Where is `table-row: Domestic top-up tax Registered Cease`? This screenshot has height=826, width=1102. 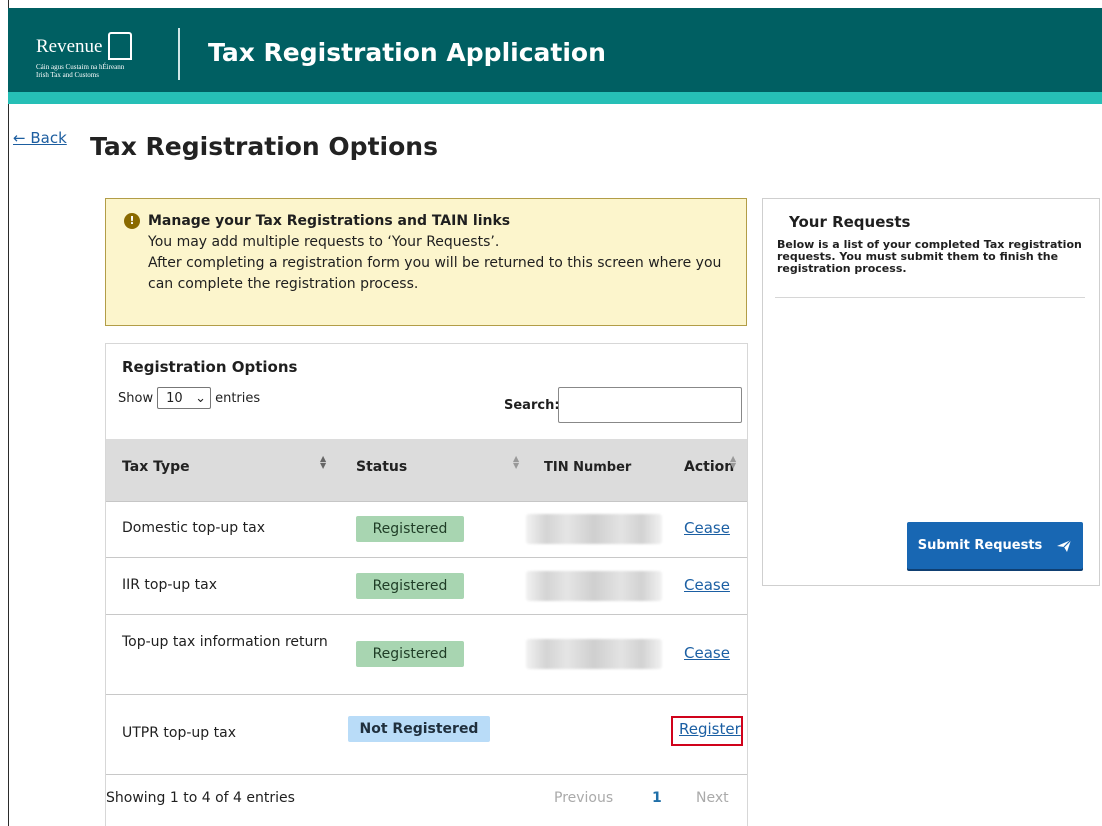
table-row: Domestic top-up tax Registered Cease is located at coordinates (426, 529).